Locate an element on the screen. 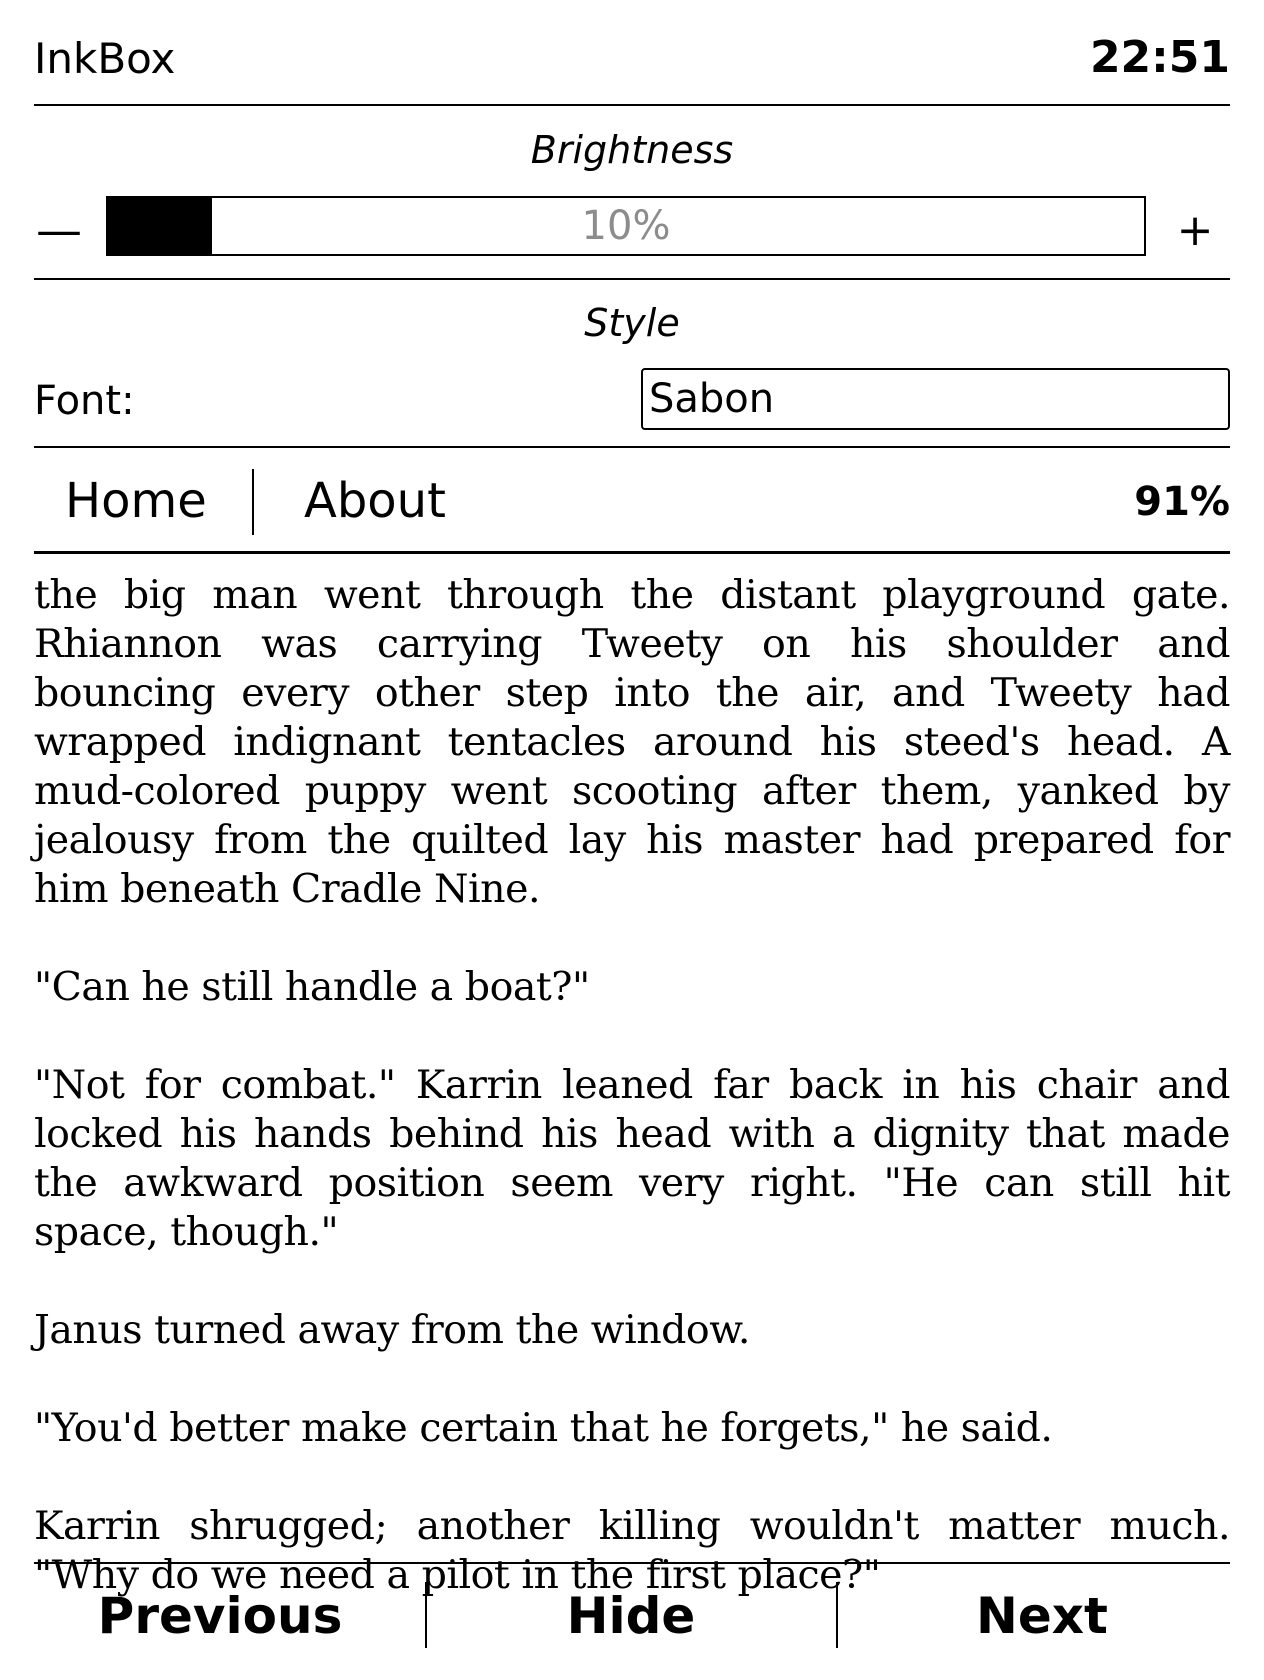 Image resolution: width=1264 pixels, height=1680 pixels. nav-separator is located at coordinates (253, 502).